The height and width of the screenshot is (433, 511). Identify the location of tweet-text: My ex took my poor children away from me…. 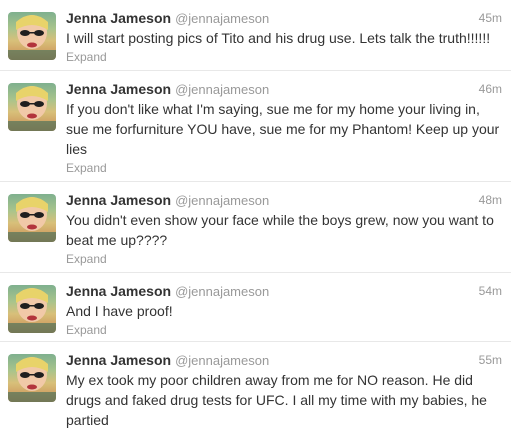
(276, 400).